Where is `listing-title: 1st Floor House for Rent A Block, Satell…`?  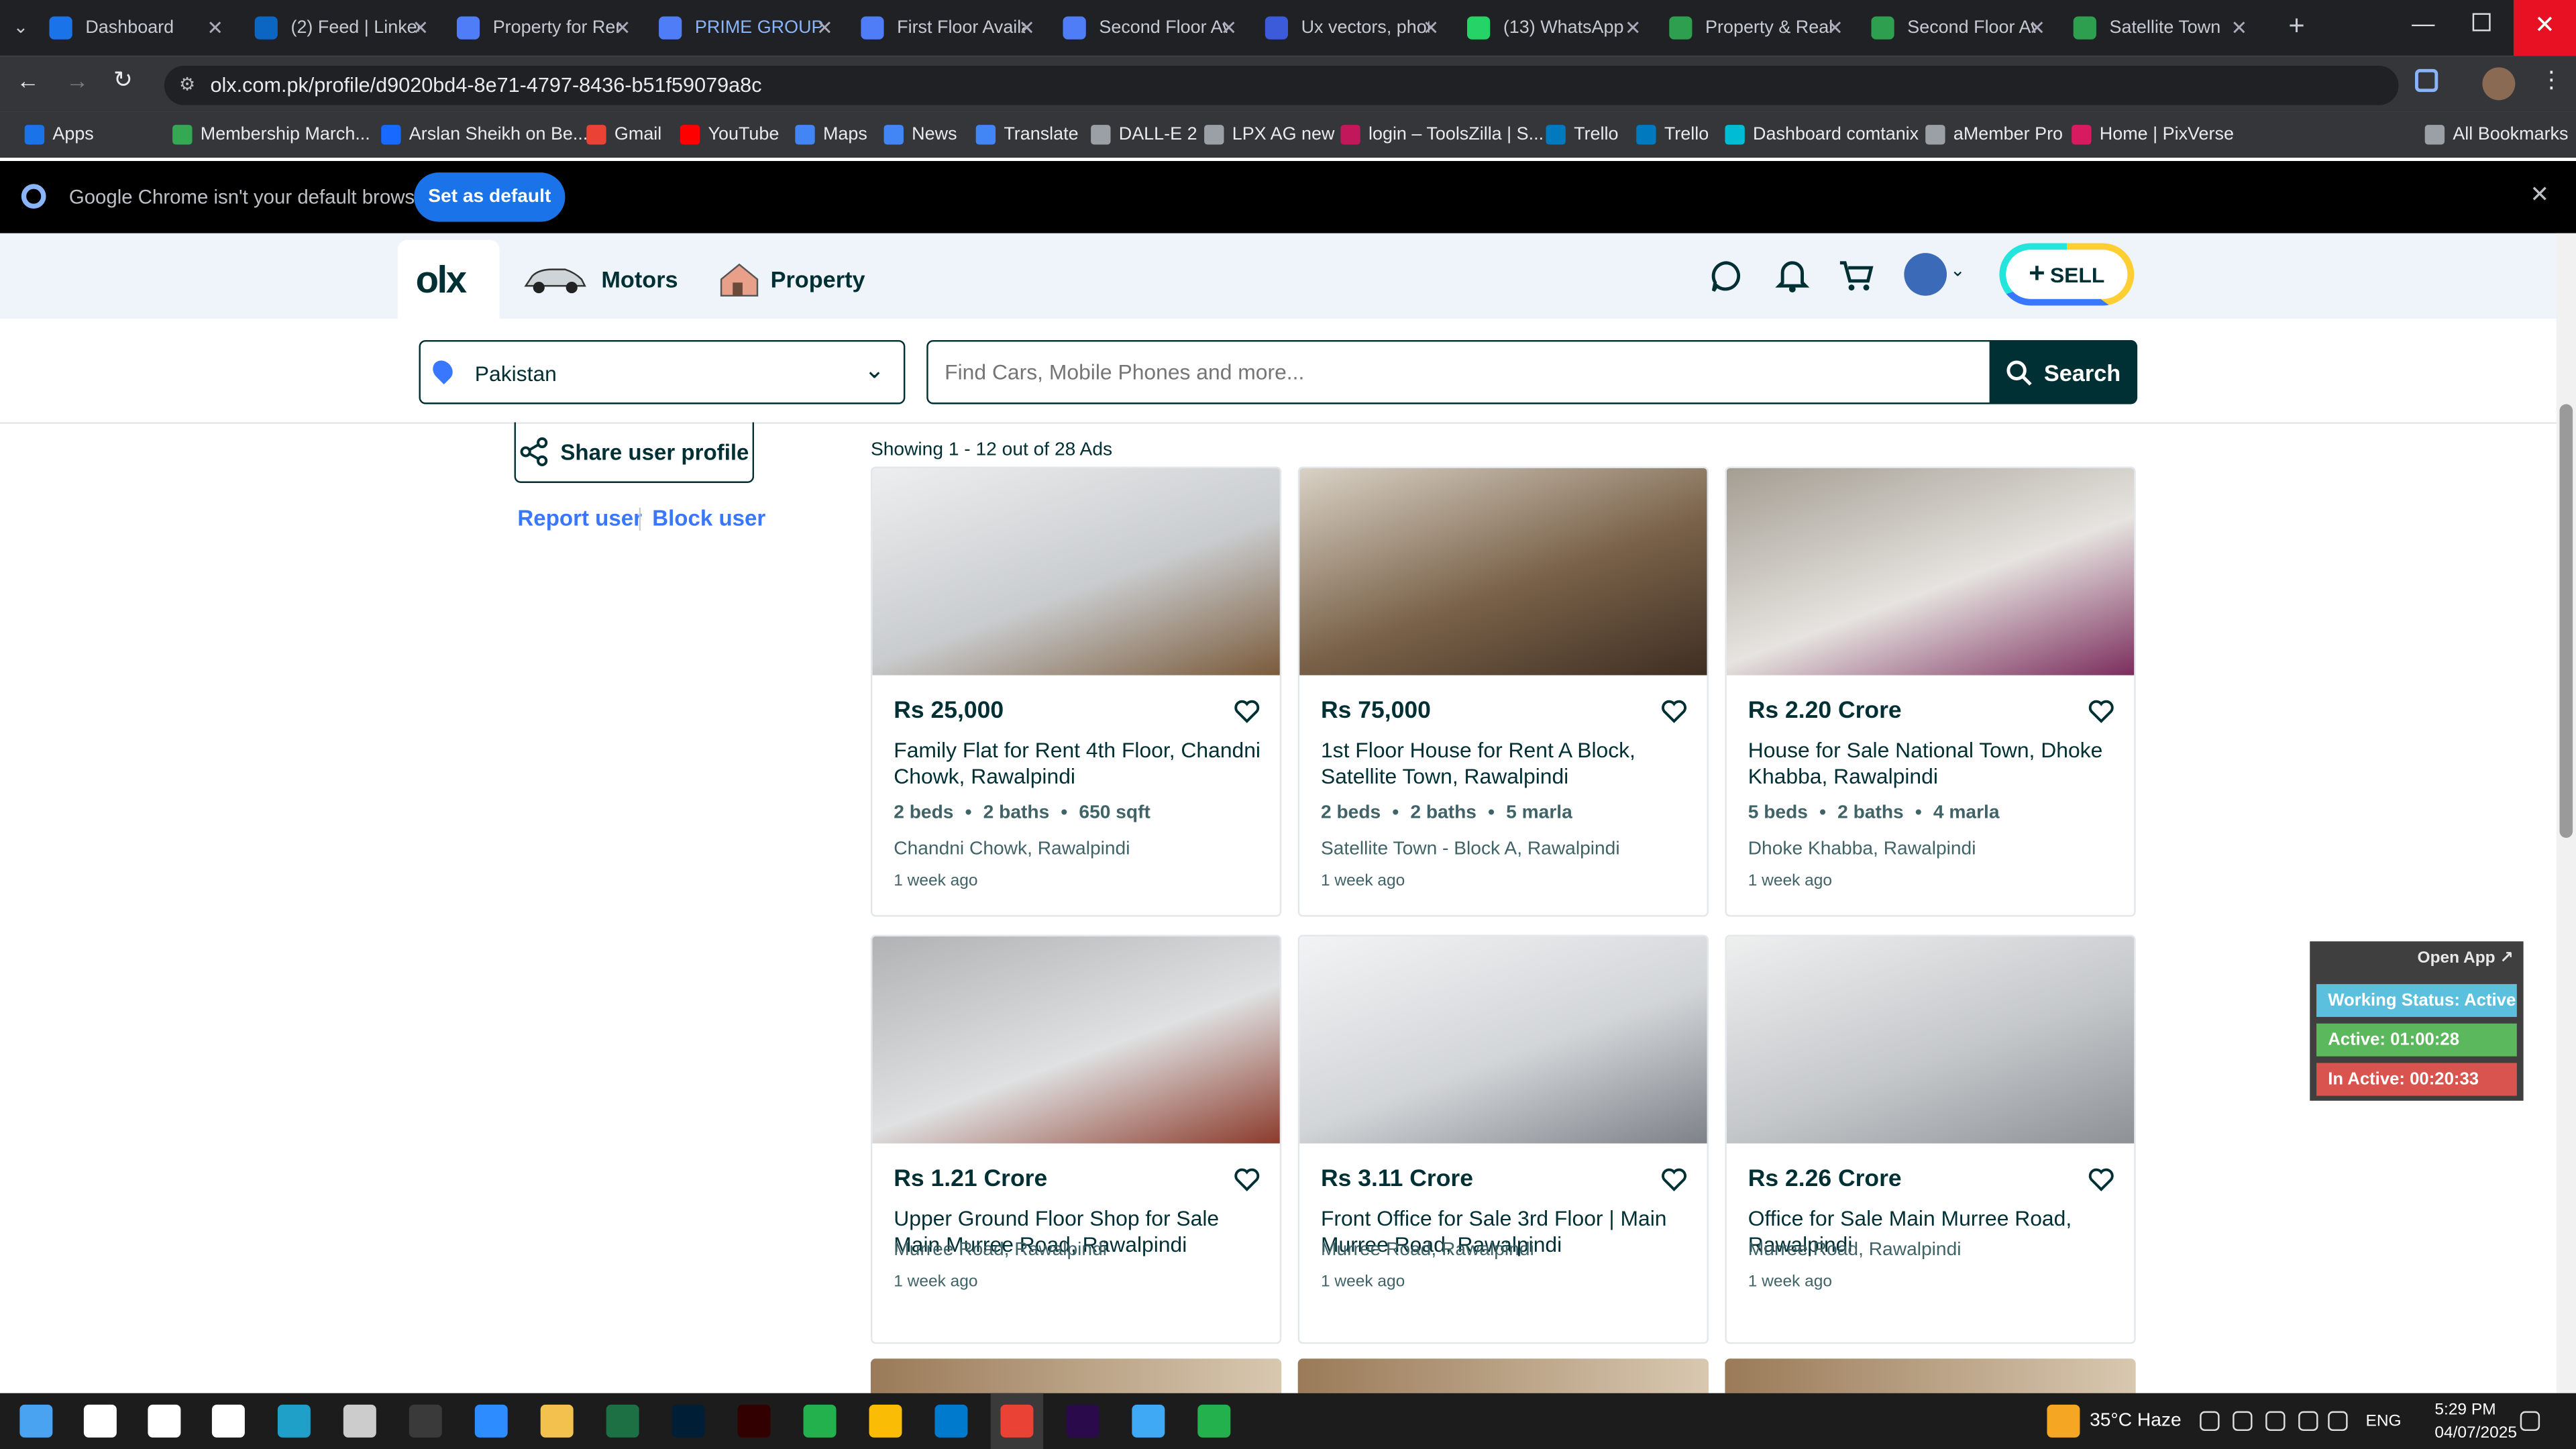 listing-title: 1st Floor House for Rent A Block, Satell… is located at coordinates (1505, 764).